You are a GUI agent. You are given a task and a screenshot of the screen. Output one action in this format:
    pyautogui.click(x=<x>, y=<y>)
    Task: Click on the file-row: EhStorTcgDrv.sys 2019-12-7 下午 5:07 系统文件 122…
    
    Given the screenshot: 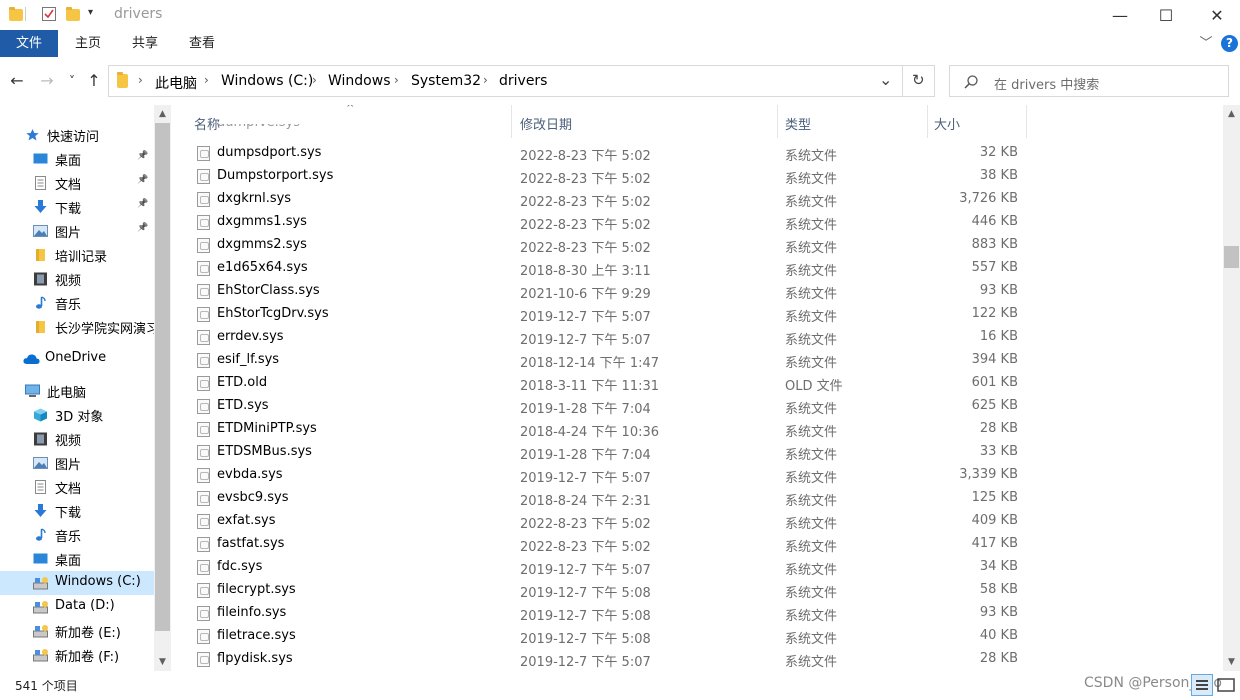 What is the action you would take?
    pyautogui.click(x=697, y=314)
    